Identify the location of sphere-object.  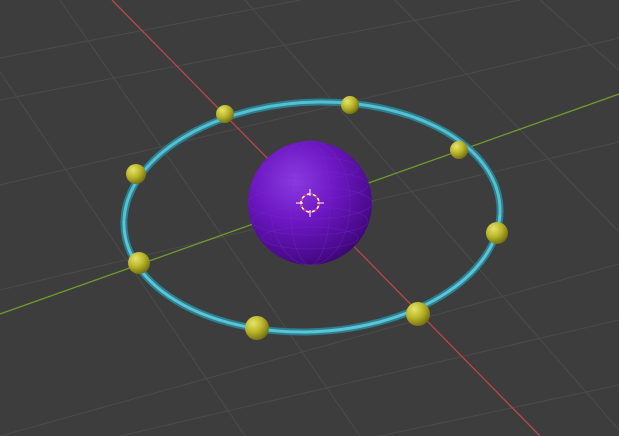
(310, 203).